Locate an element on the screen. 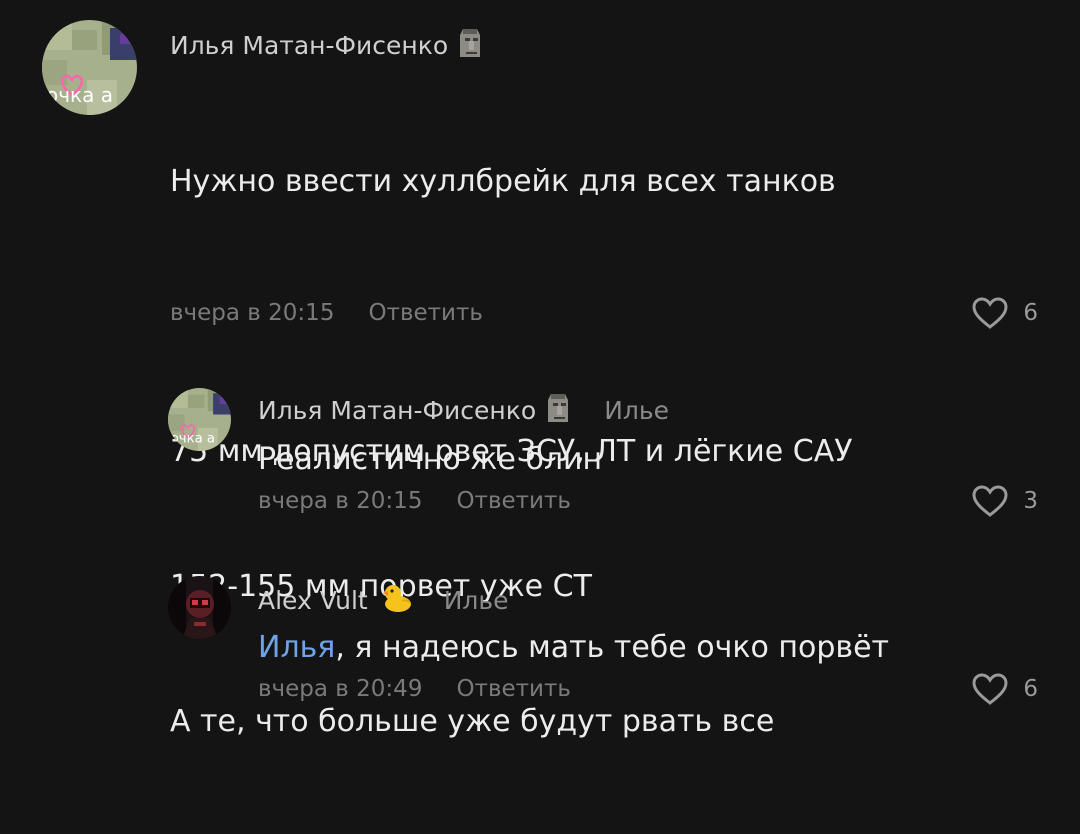 The height and width of the screenshot is (834, 1080). avatar-image is located at coordinates (199, 607).